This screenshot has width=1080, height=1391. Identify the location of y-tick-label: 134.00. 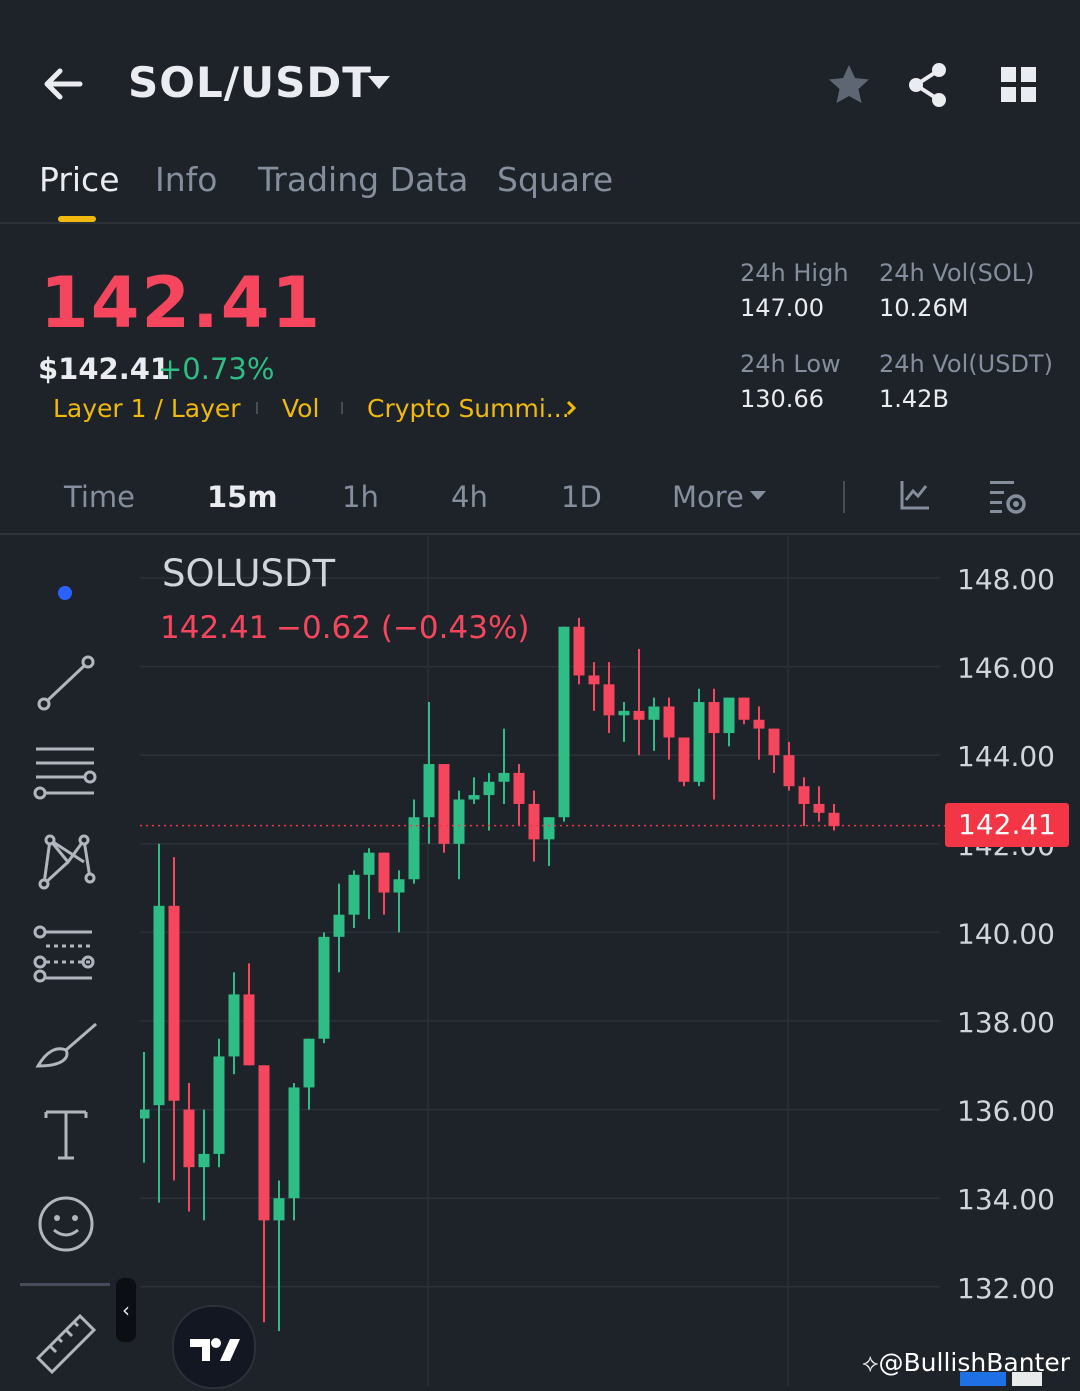
(1006, 1199).